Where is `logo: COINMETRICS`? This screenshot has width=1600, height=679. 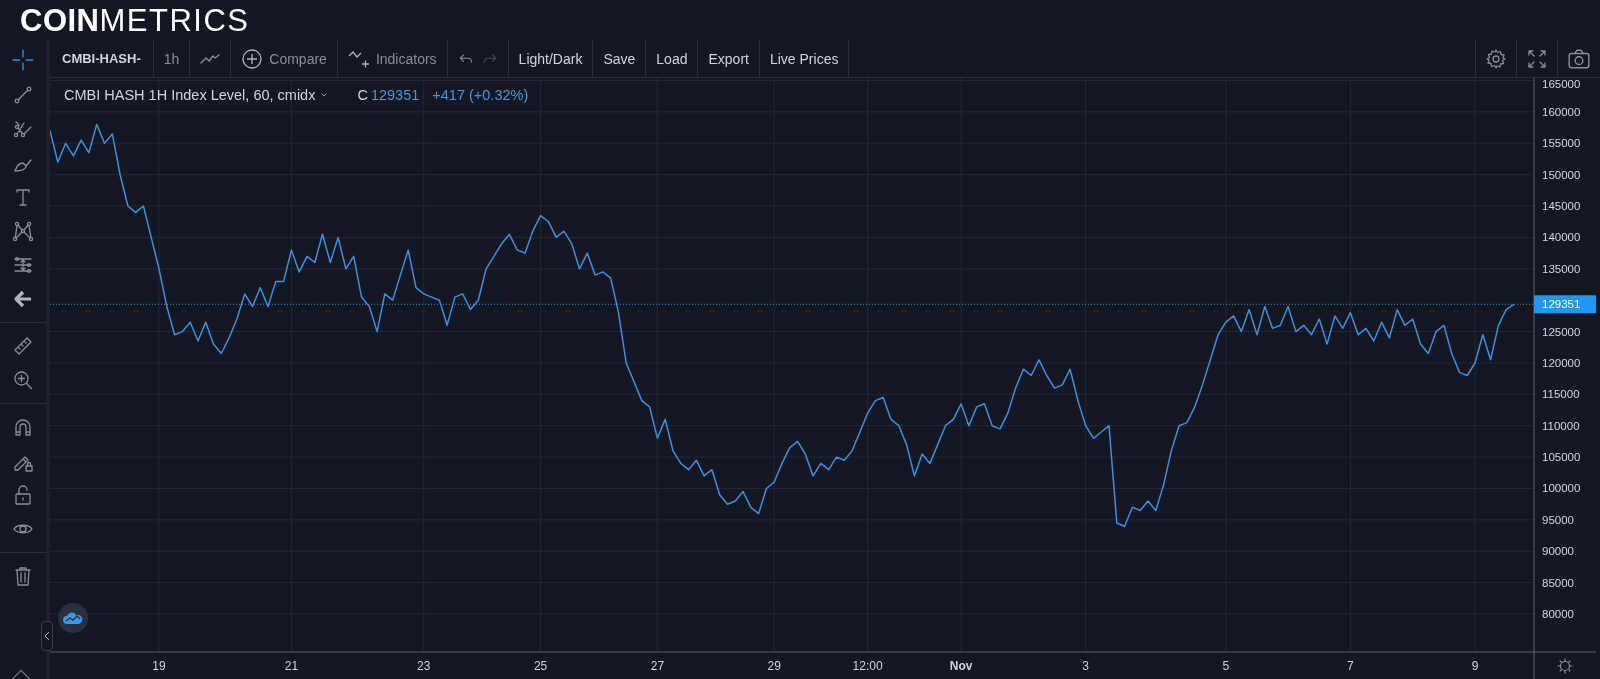
logo: COINMETRICS is located at coordinates (135, 20).